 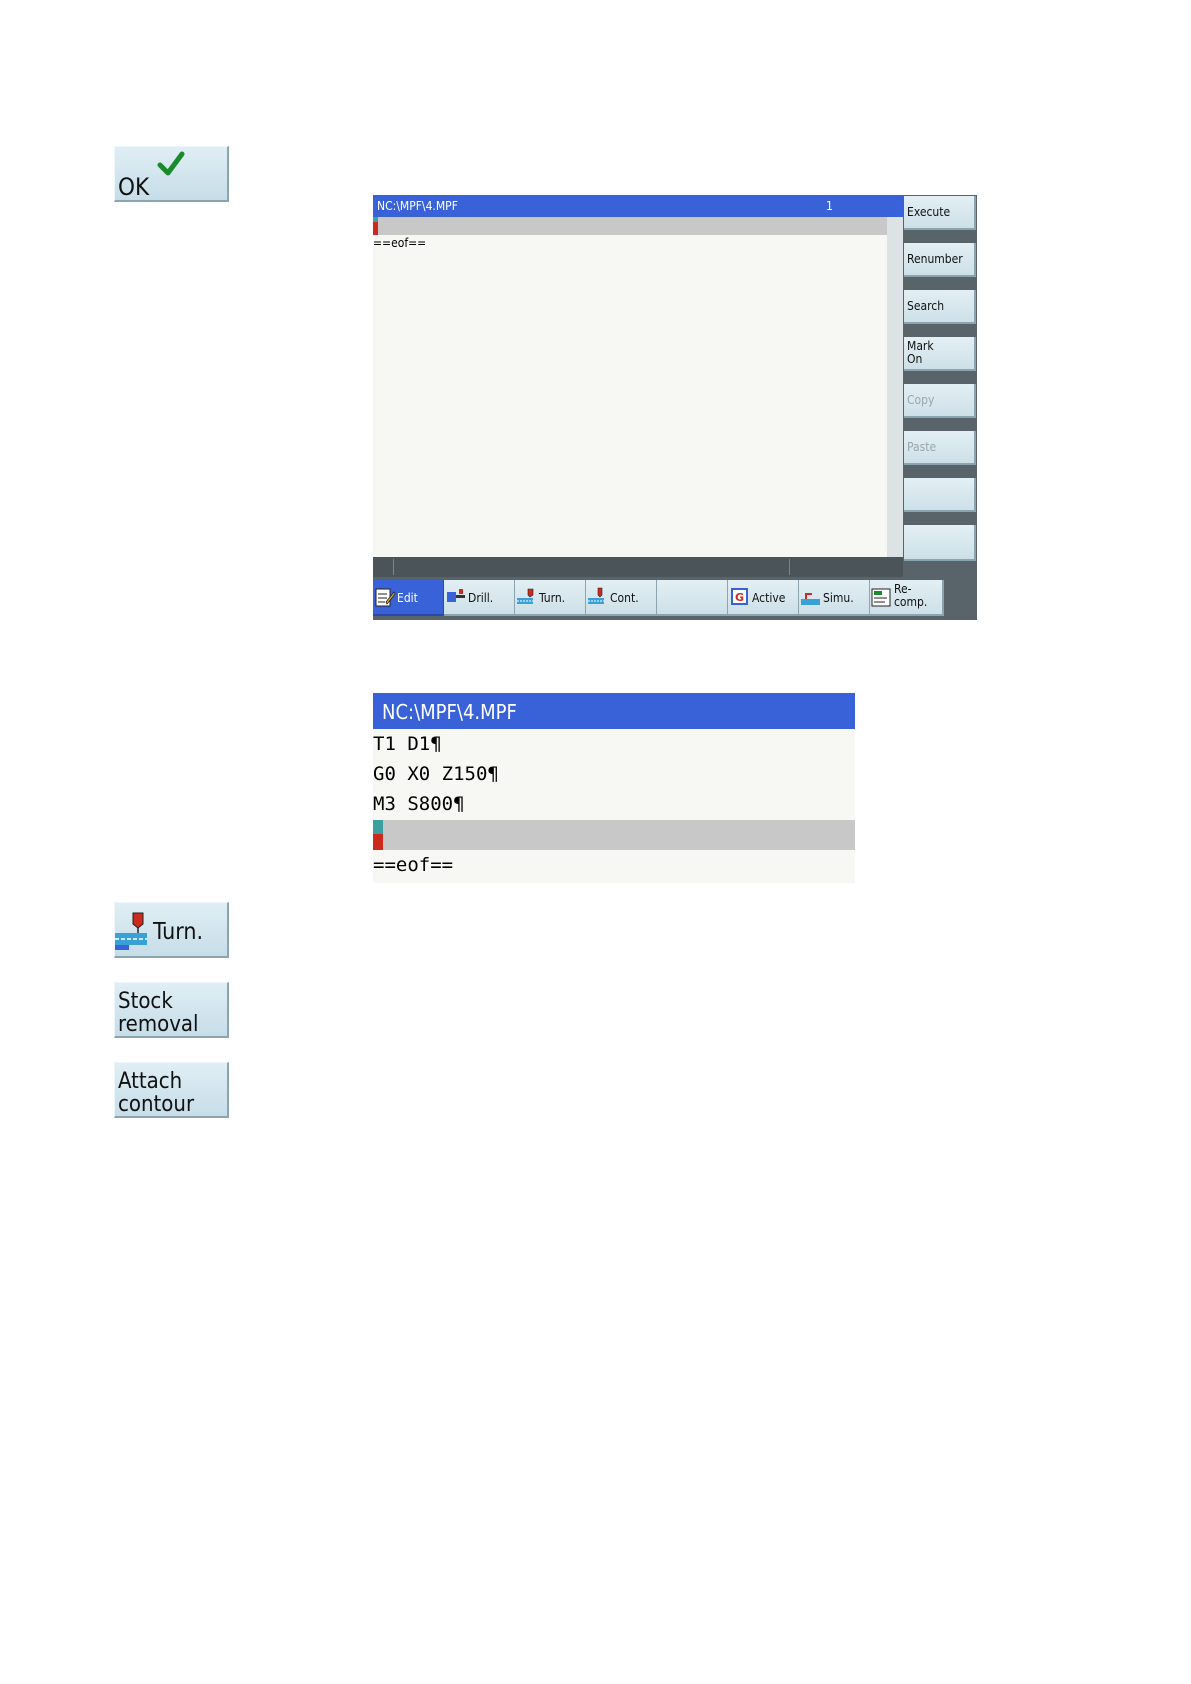 I want to click on attach-contour-softkey-label: Attach contour, so click(x=156, y=1093).